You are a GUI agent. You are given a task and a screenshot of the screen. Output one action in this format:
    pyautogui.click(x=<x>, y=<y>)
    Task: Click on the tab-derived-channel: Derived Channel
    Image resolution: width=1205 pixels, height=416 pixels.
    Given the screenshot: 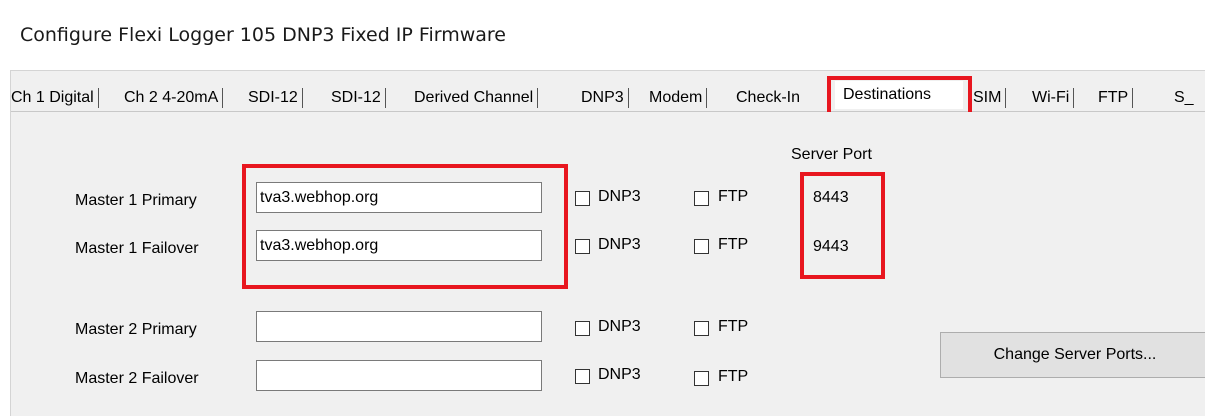 What is the action you would take?
    pyautogui.click(x=476, y=98)
    